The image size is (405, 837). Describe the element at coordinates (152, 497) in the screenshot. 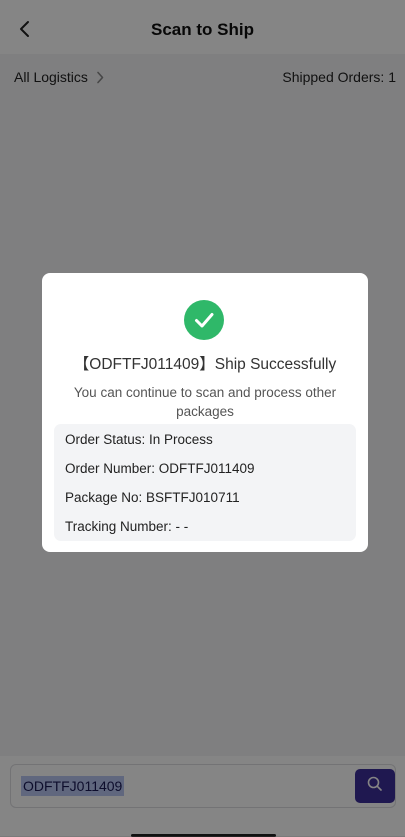

I see `package-number: Package No: BSFTFJ010711` at that location.